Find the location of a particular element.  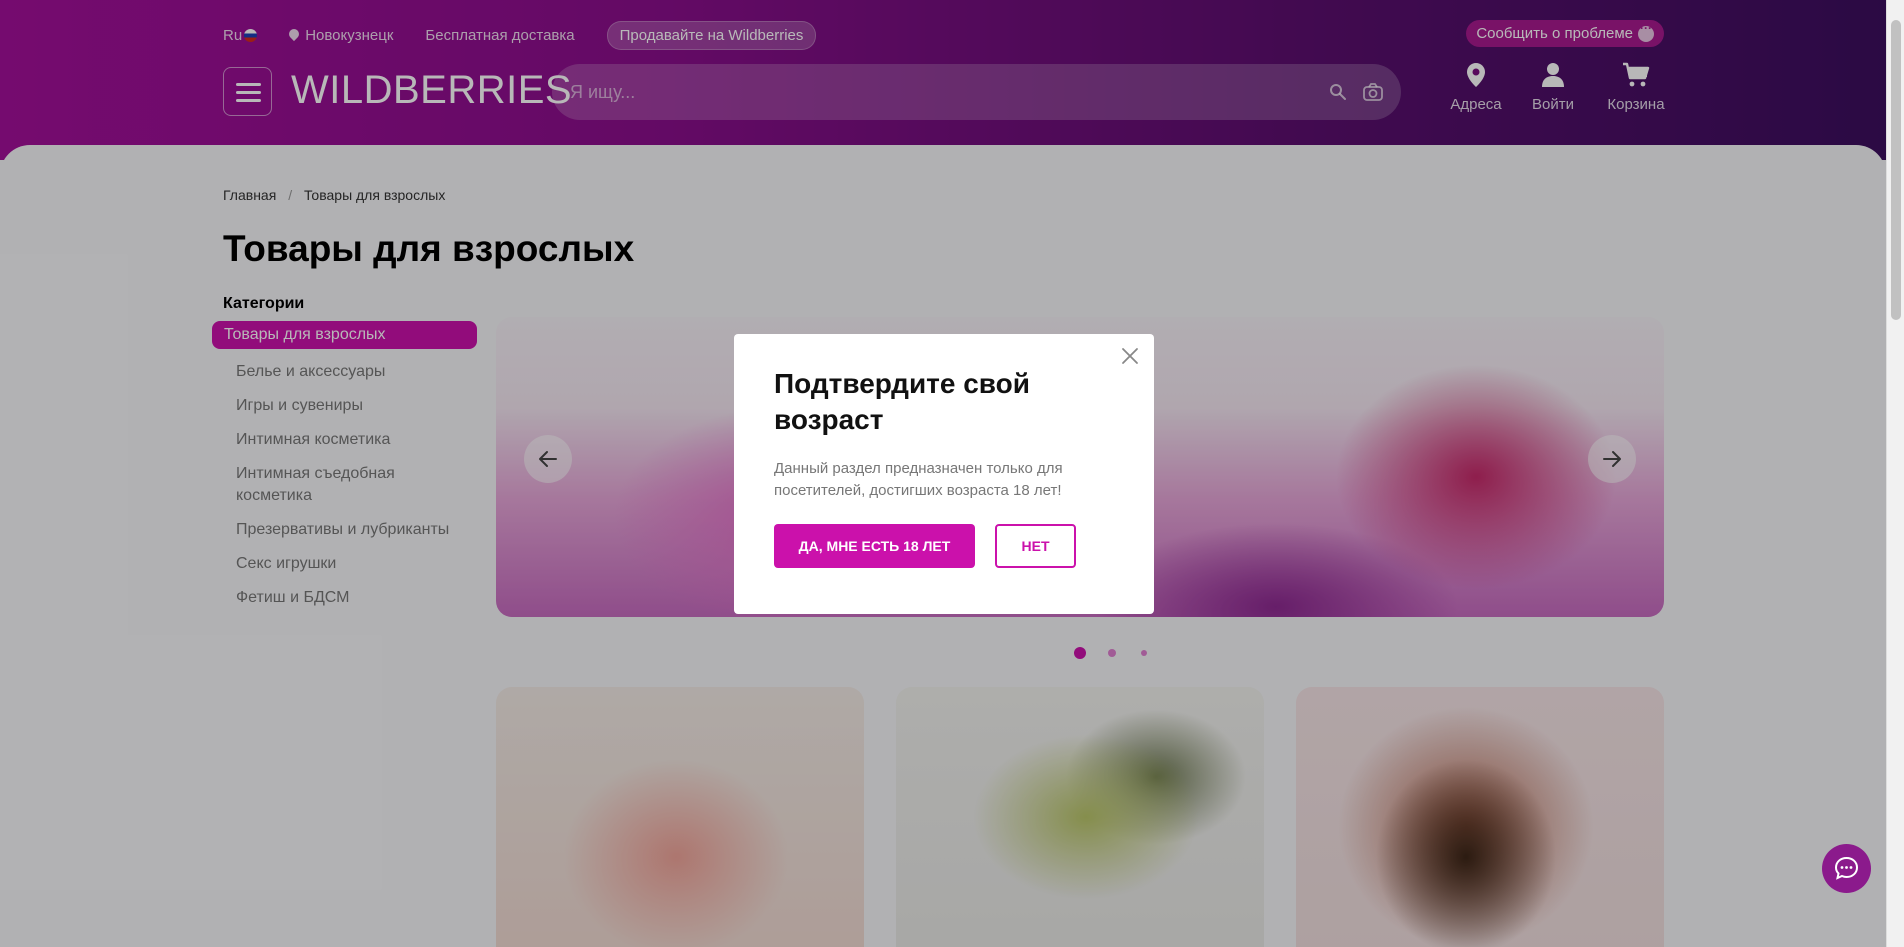

page-scrollbar is located at coordinates (1895, 473).